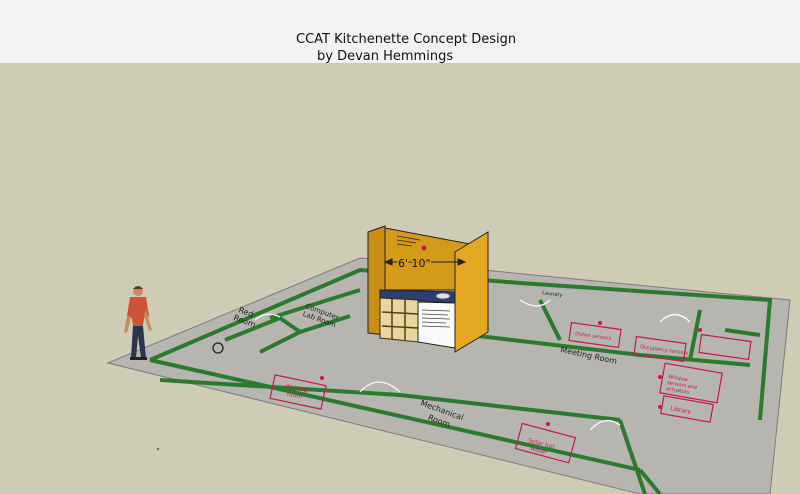  What do you see at coordinates (436, 325) in the screenshot?
I see `kitchenette-fridge` at bounding box center [436, 325].